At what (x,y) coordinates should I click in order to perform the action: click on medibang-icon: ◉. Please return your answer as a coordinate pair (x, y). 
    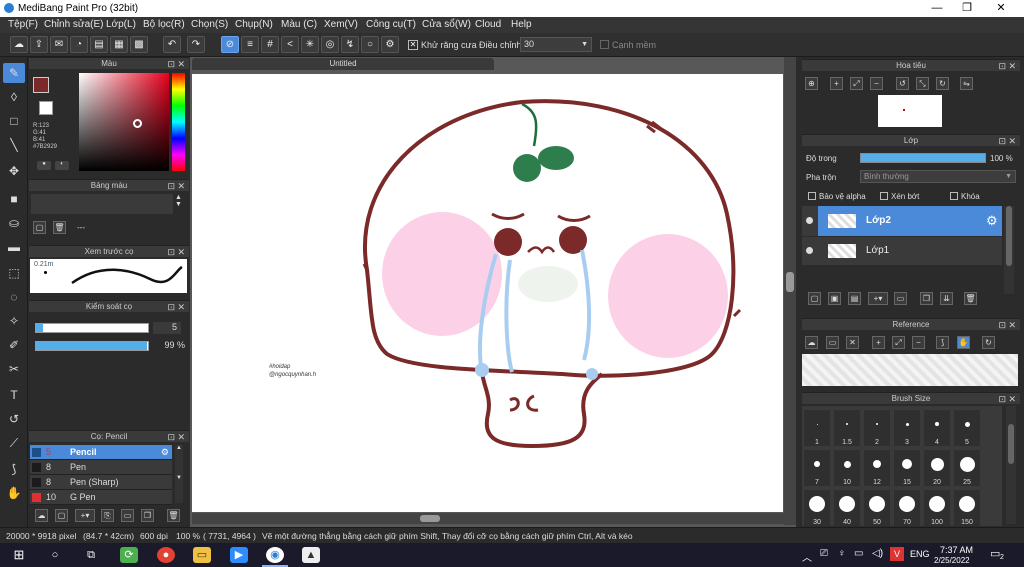
    Looking at the image, I should click on (275, 555).